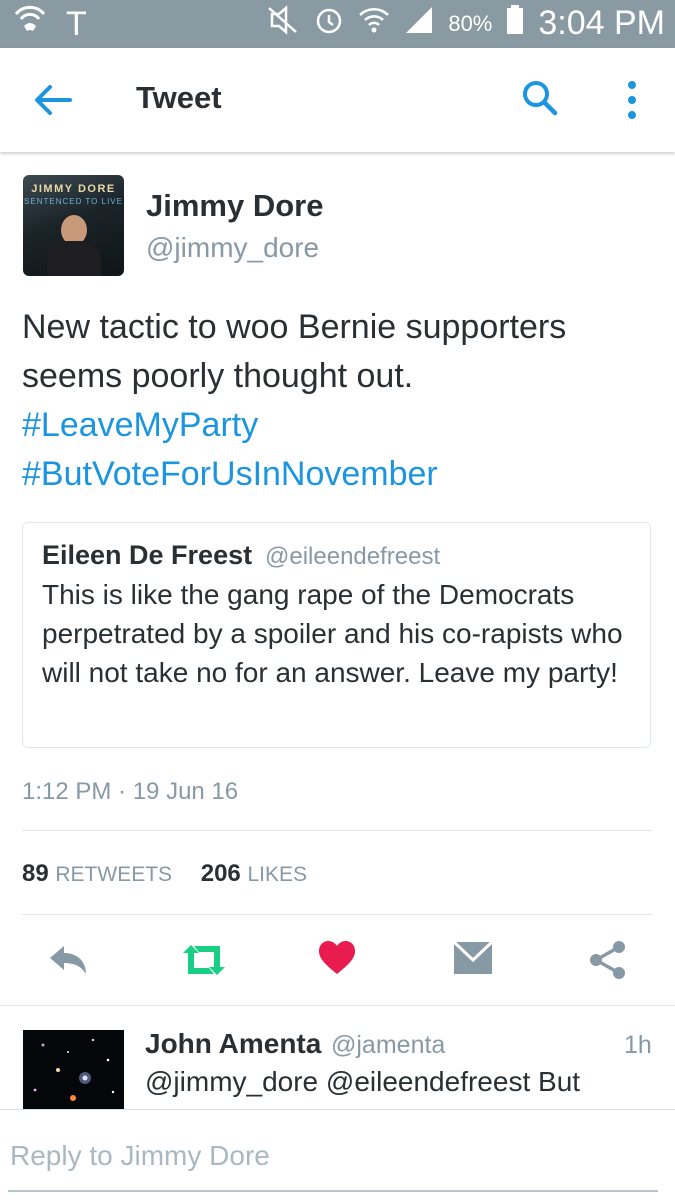 The height and width of the screenshot is (1201, 675). What do you see at coordinates (337, 100) in the screenshot?
I see `app-bar: Tweet` at bounding box center [337, 100].